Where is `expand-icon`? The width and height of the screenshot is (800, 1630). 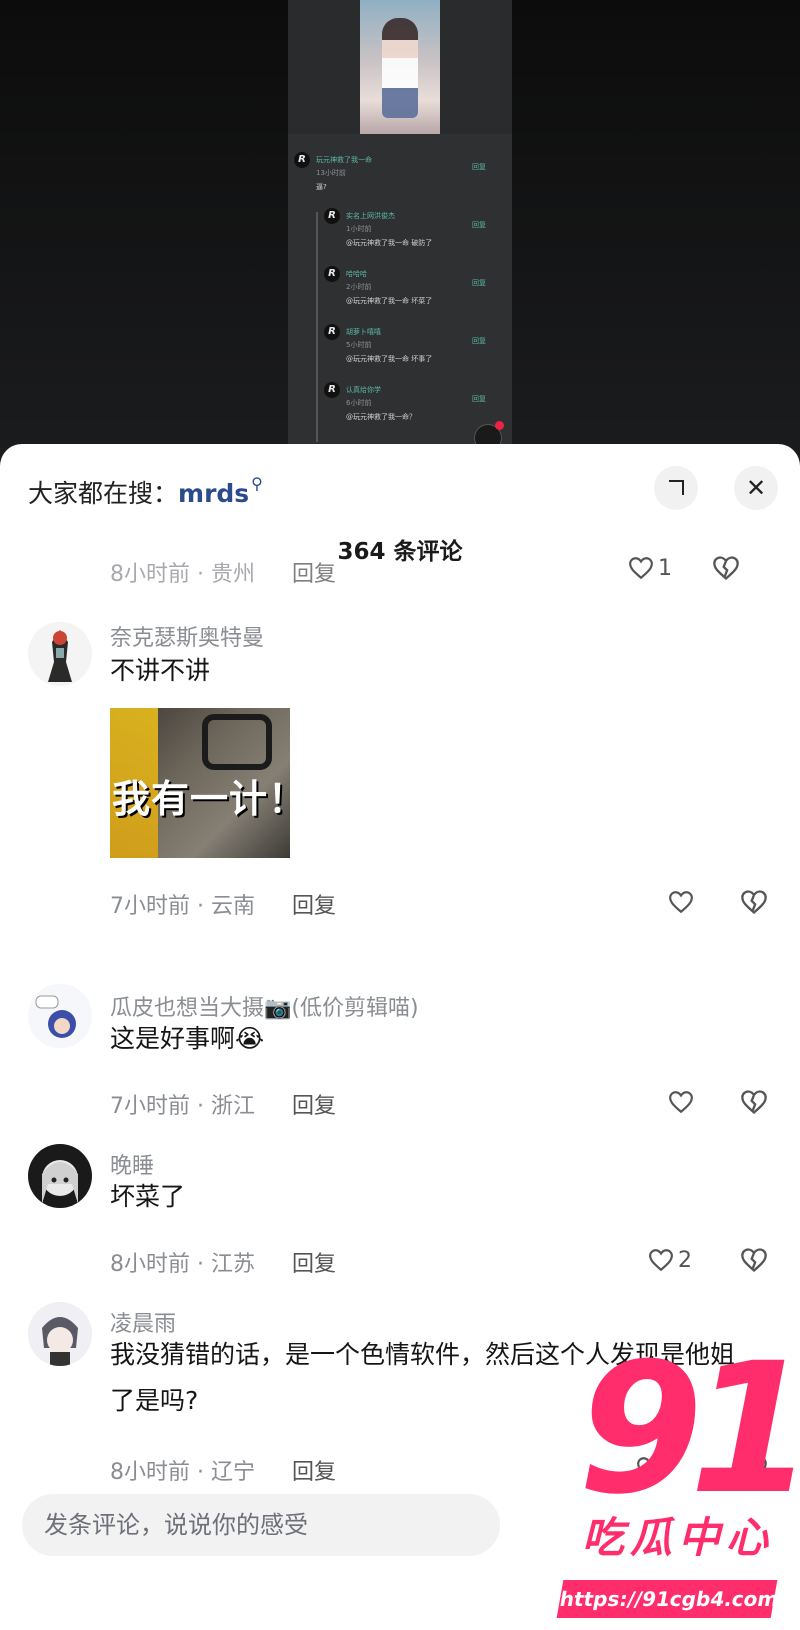
expand-icon is located at coordinates (676, 487).